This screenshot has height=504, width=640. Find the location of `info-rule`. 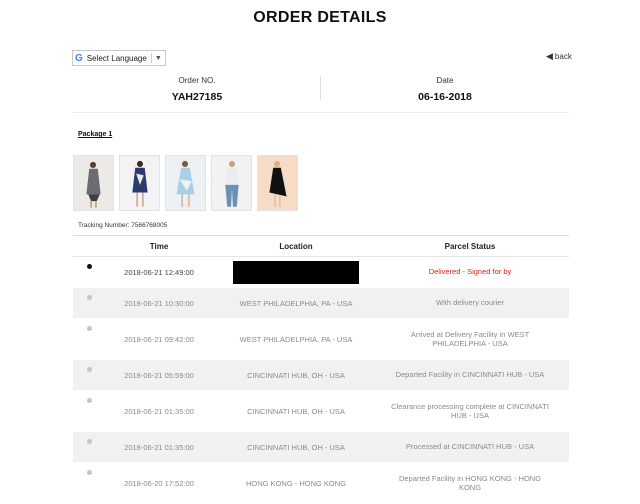

info-rule is located at coordinates (320, 112).